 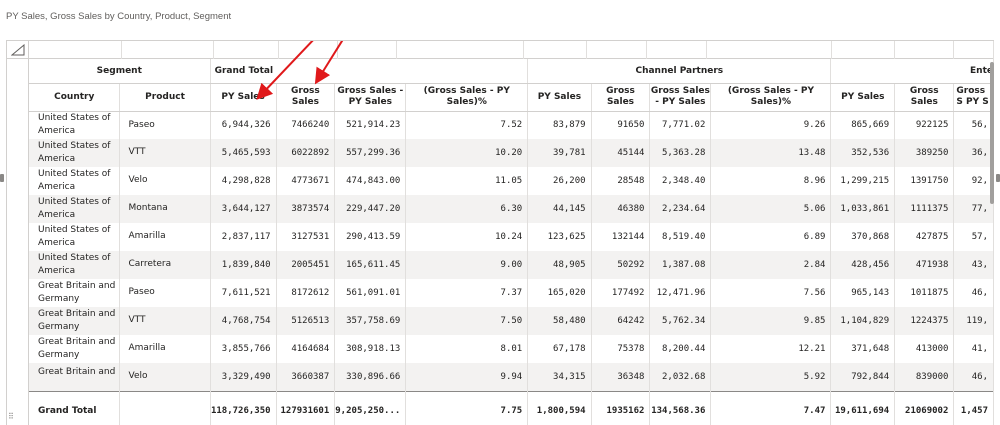 I want to click on gross-sales-cell: 64242, so click(x=621, y=321).